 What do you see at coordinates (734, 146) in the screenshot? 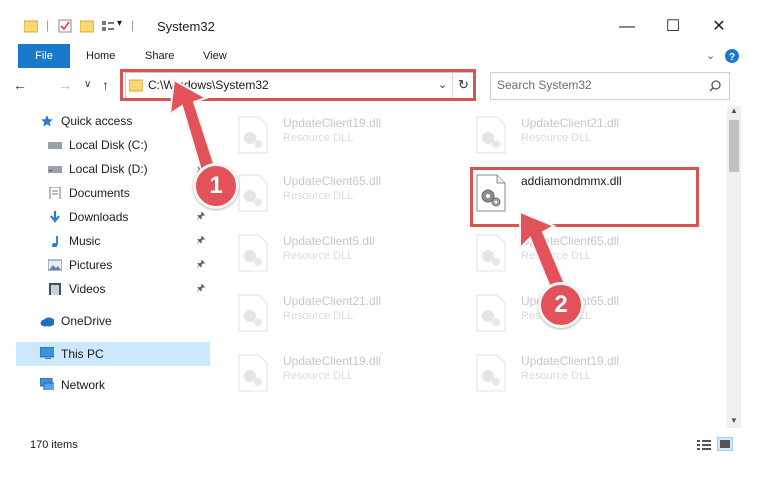
I see `scrollbar-thumb` at bounding box center [734, 146].